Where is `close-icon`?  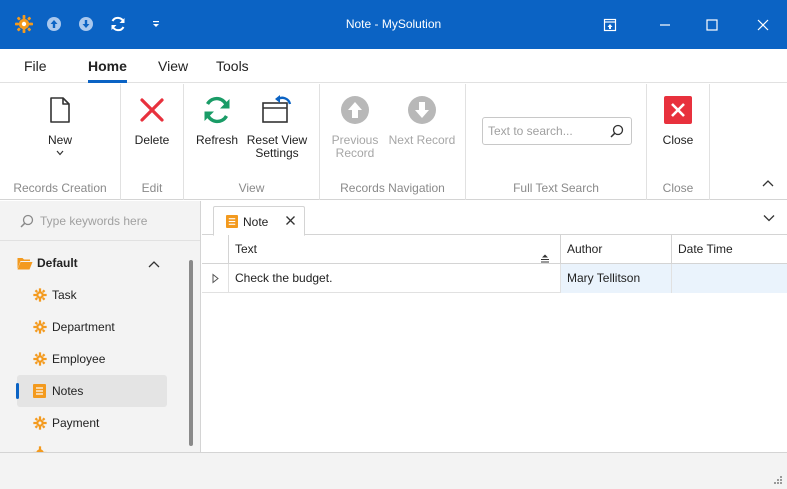
close-icon is located at coordinates (290, 222).